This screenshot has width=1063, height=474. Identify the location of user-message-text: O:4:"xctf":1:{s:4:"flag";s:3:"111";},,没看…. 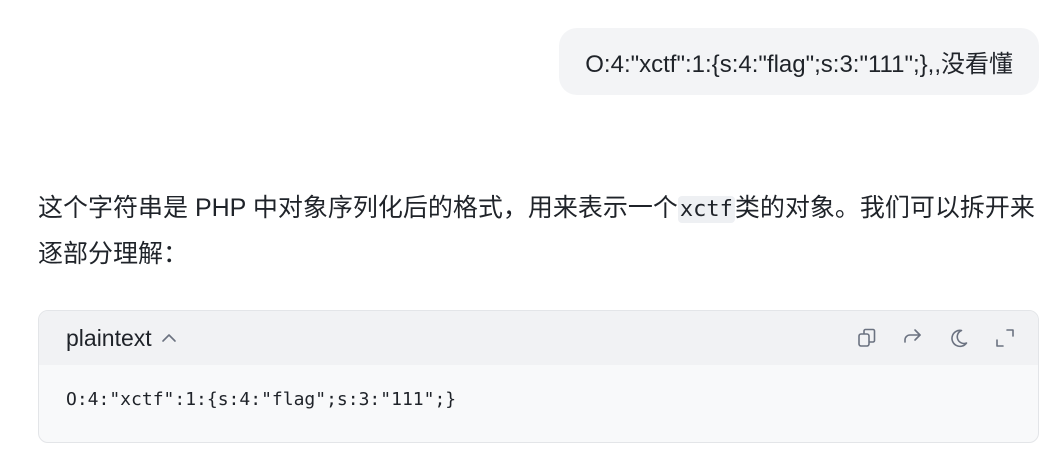
(799, 64).